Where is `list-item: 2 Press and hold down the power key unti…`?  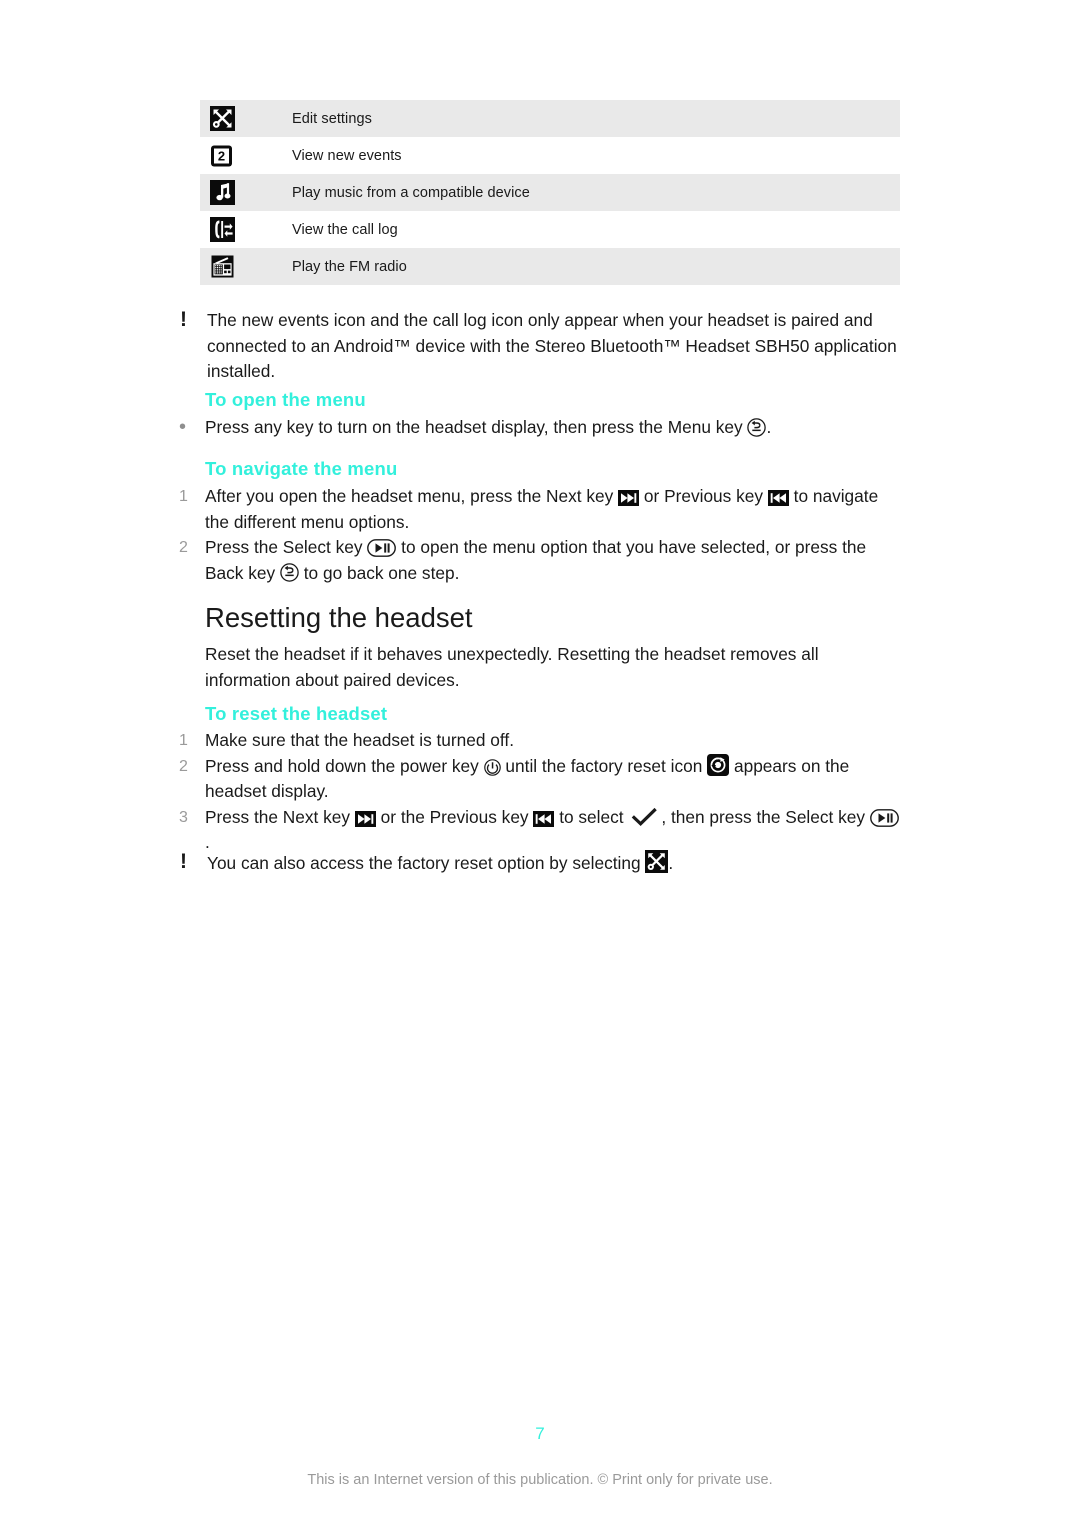 list-item: 2 Press and hold down the power key unti… is located at coordinates (537, 779).